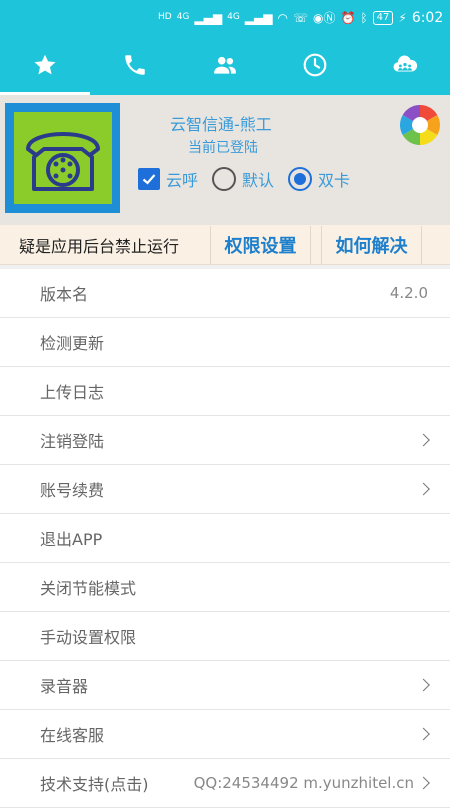 The image size is (450, 808). I want to click on tab-calls, so click(135, 65).